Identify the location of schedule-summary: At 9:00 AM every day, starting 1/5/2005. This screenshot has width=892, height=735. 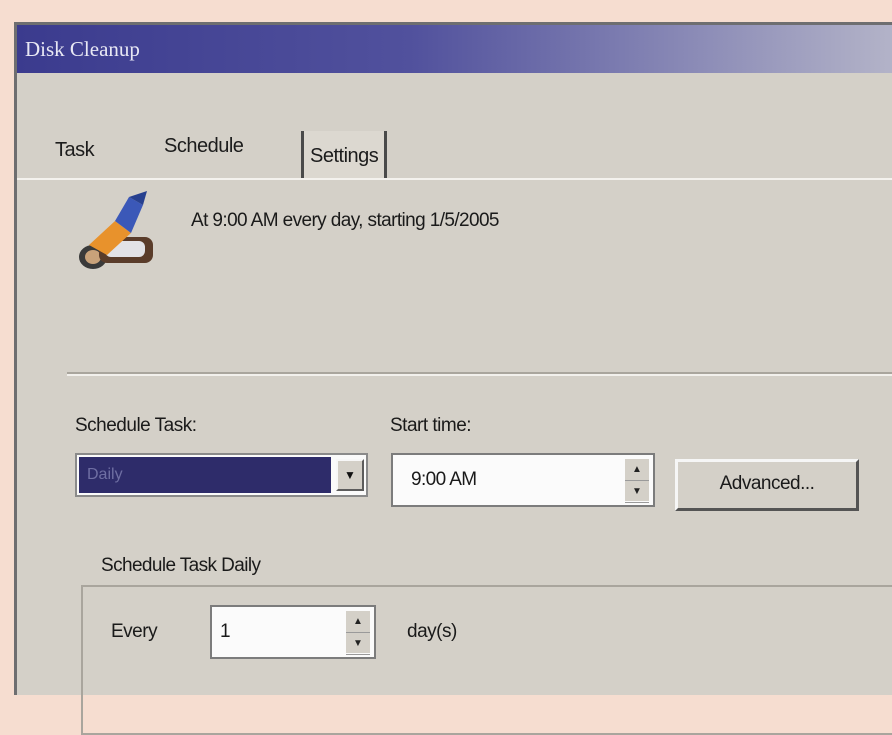
(345, 220).